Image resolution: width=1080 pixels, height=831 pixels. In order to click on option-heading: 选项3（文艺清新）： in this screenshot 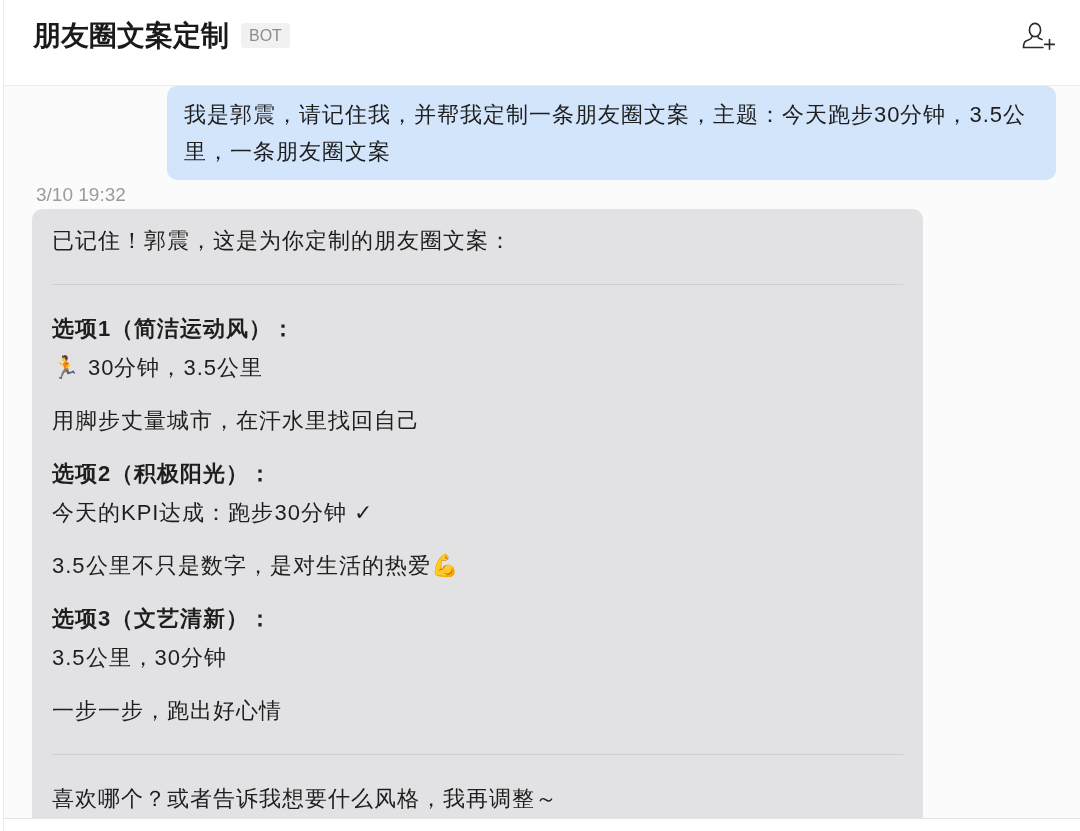, I will do `click(162, 619)`.